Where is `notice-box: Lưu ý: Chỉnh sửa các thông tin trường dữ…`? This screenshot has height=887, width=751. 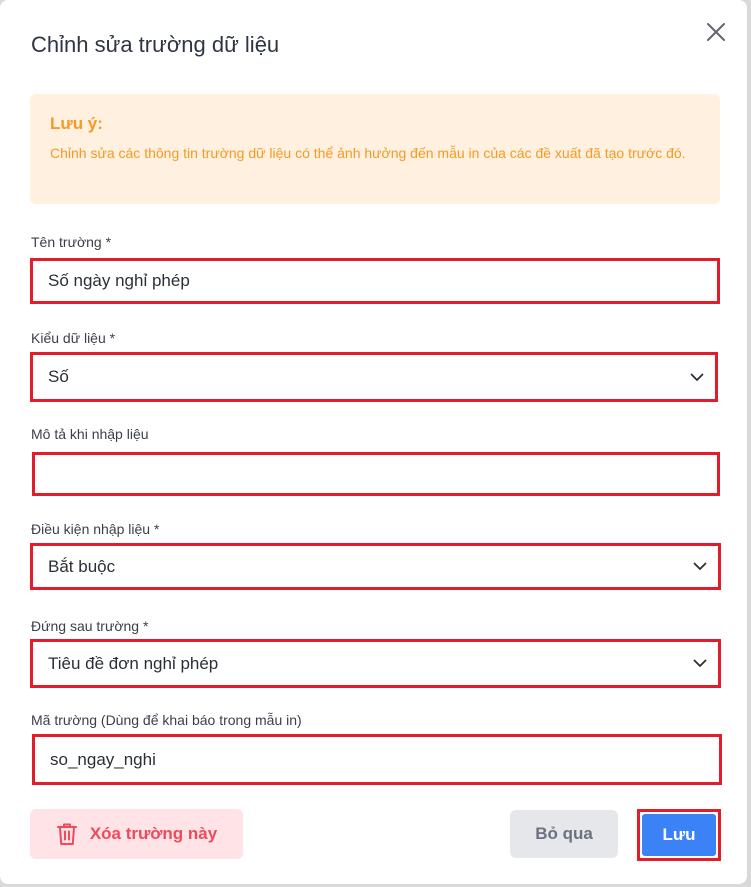 notice-box: Lưu ý: Chỉnh sửa các thông tin trường dữ… is located at coordinates (375, 149).